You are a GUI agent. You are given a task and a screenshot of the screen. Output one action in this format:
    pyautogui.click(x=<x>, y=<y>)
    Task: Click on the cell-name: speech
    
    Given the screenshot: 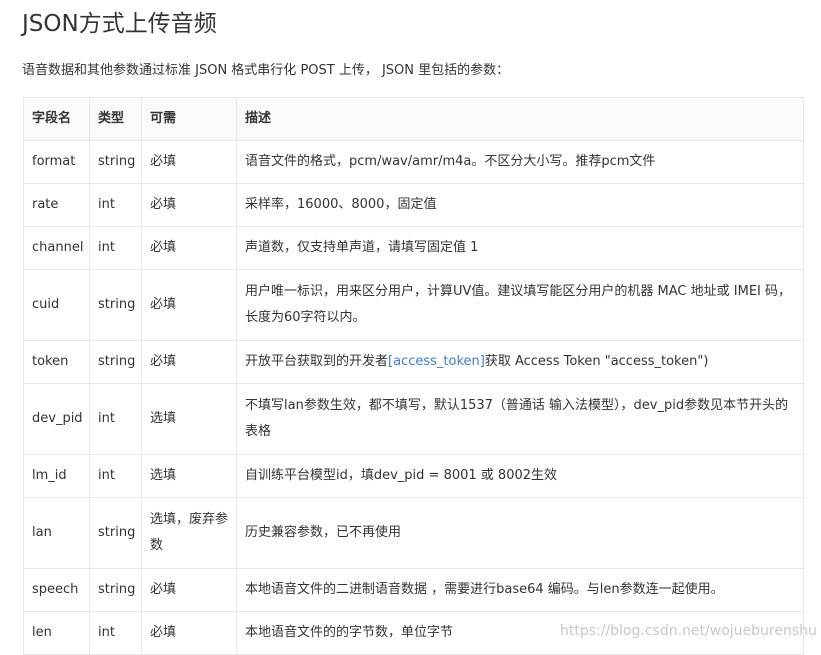 What is the action you would take?
    pyautogui.click(x=56, y=590)
    